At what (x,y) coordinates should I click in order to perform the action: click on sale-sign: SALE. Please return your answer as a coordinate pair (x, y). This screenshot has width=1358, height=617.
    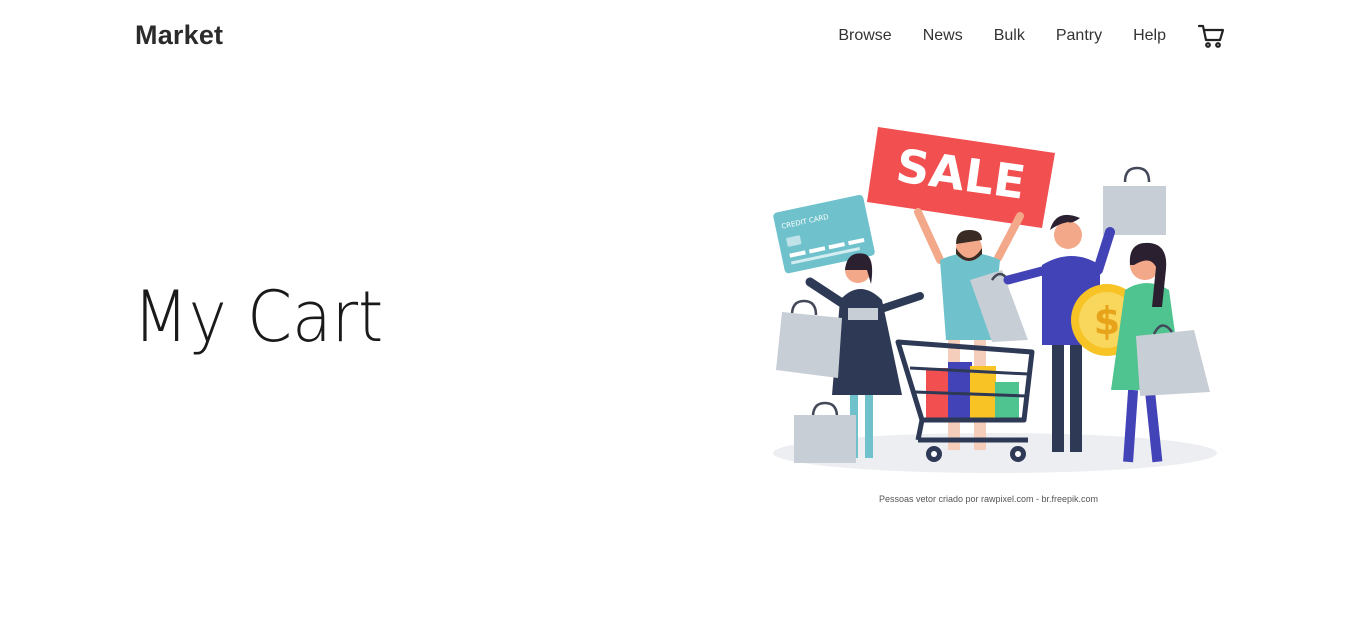
    Looking at the image, I should click on (961, 177).